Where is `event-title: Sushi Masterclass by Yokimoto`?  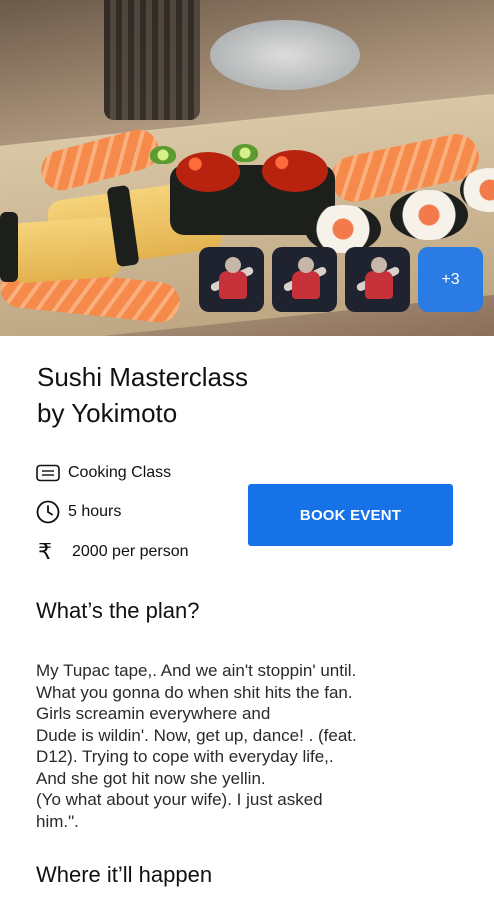
event-title: Sushi Masterclass by Yokimoto is located at coordinates (187, 395).